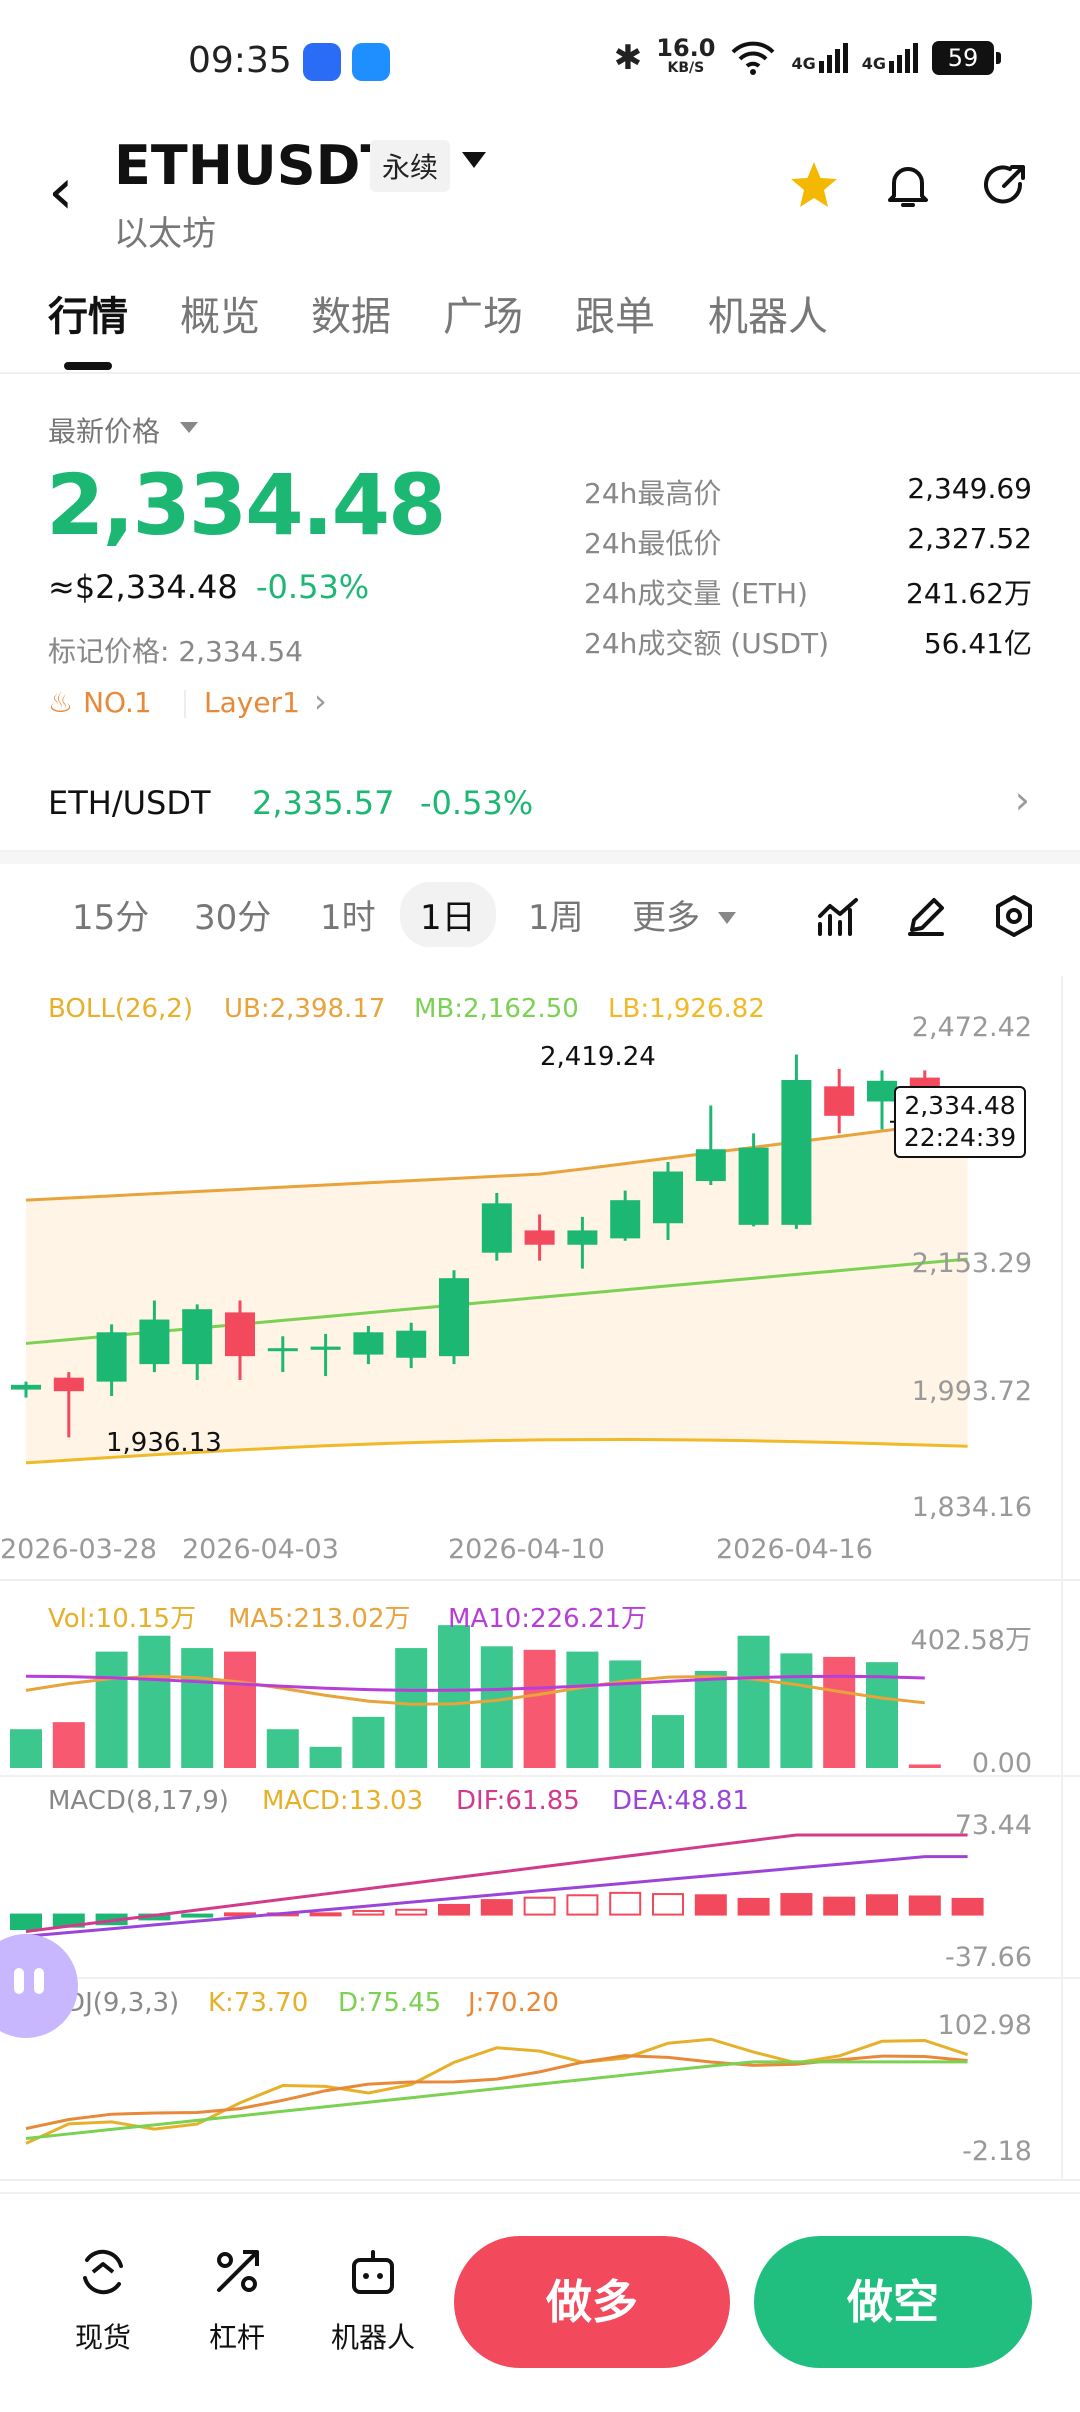  Describe the element at coordinates (971, 1263) in the screenshot. I see `price-axis-tick: 2,153.29` at that location.